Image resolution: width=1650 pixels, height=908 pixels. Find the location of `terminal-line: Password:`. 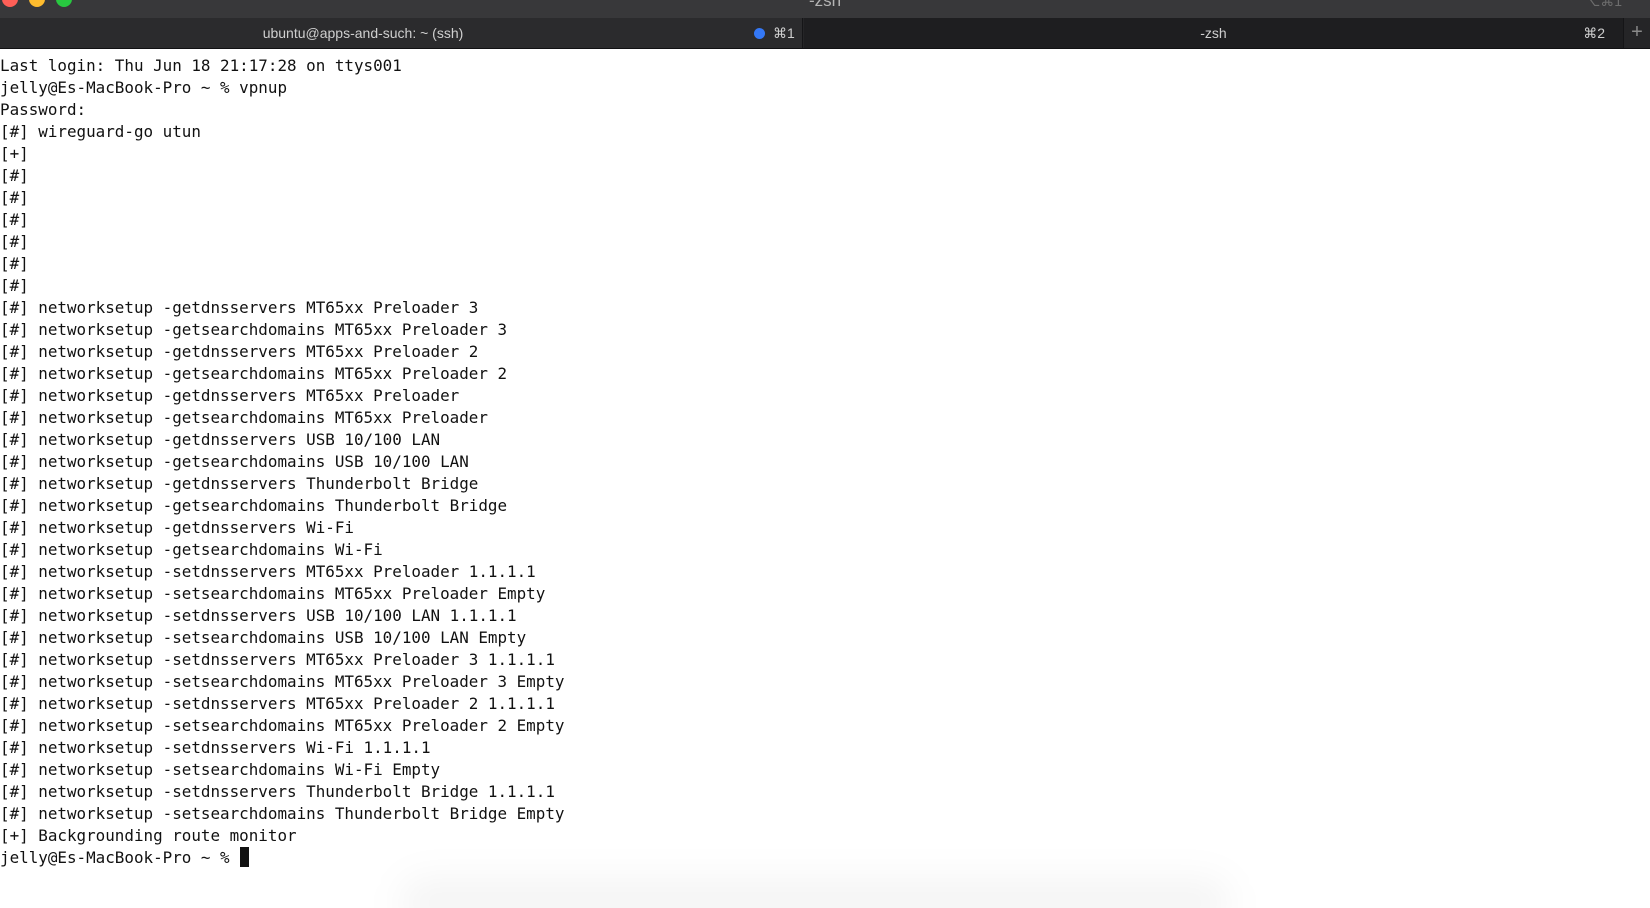

terminal-line: Password: is located at coordinates (43, 109).